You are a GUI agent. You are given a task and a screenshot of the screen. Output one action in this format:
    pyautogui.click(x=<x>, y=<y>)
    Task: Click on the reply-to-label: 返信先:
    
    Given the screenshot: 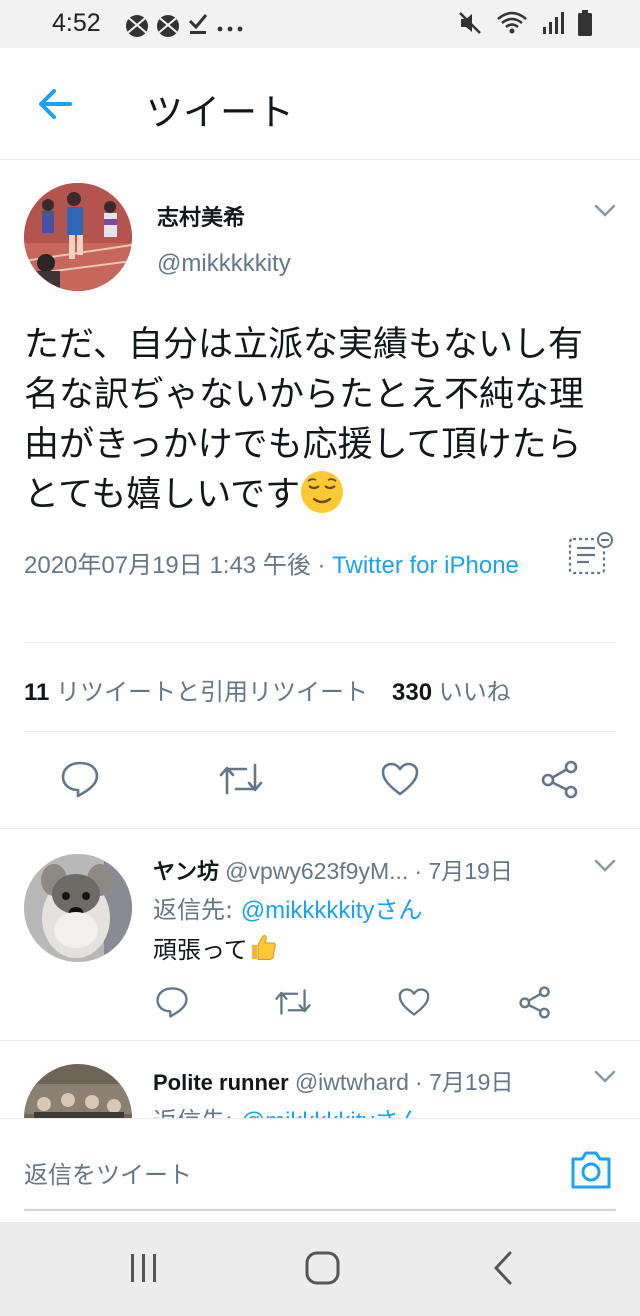 What is the action you would take?
    pyautogui.click(x=197, y=910)
    